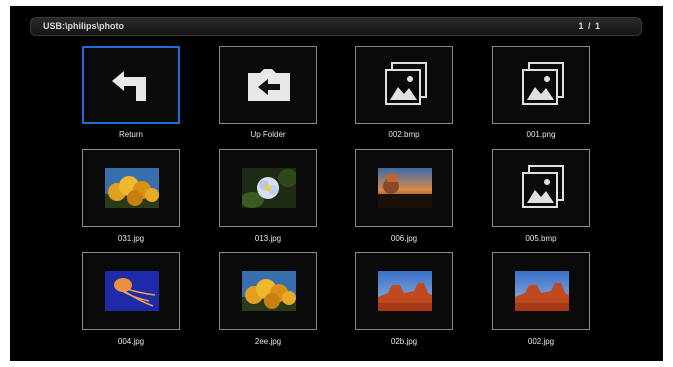  I want to click on tile-label: Up Folder, so click(268, 134).